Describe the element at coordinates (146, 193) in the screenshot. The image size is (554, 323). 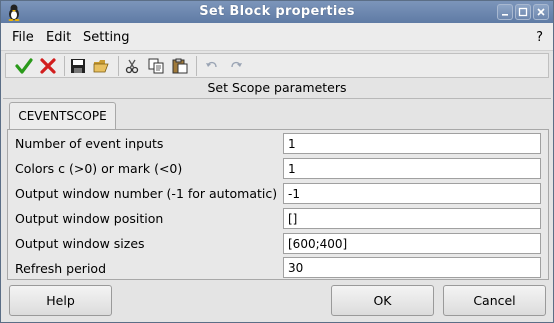
I see `field-label: Output window number (-1 for automatic)` at that location.